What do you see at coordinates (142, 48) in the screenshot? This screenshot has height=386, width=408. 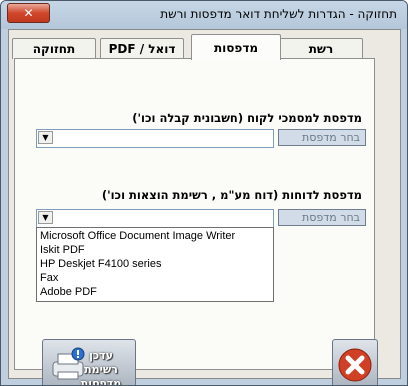 I see `tab-email-pdf: דואל / PDF` at bounding box center [142, 48].